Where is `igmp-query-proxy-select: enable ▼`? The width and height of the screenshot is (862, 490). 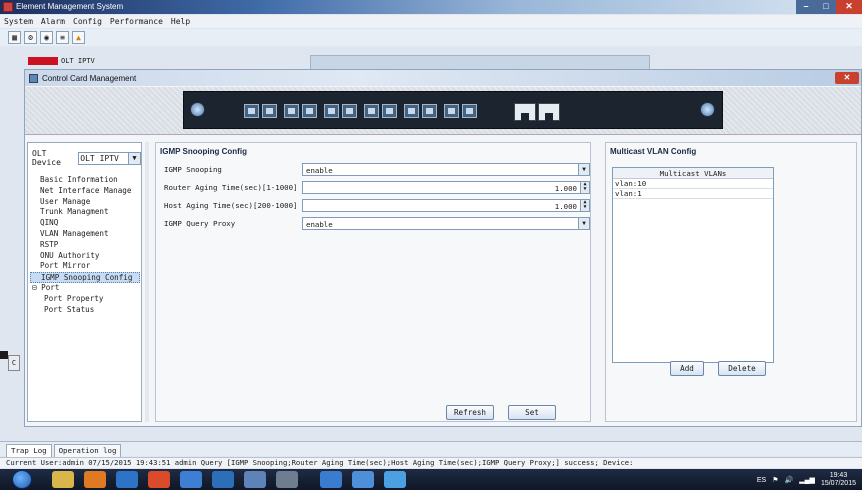
igmp-query-proxy-select: enable ▼ is located at coordinates (446, 223).